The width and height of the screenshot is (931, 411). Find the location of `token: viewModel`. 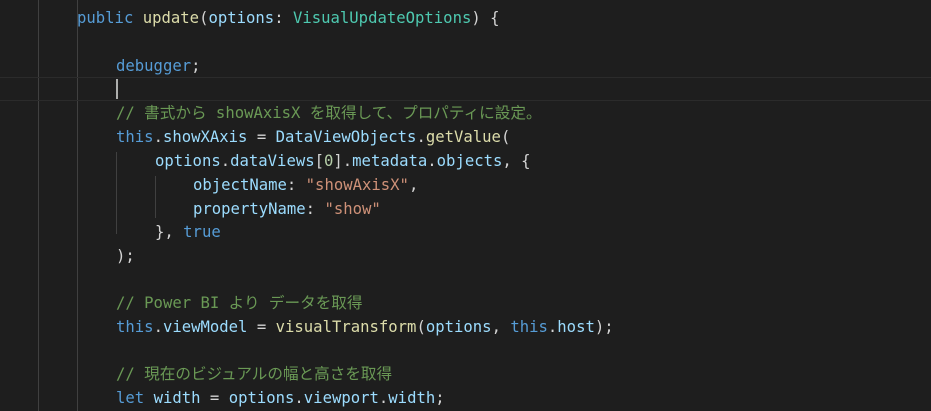

token: viewModel is located at coordinates (205, 327).